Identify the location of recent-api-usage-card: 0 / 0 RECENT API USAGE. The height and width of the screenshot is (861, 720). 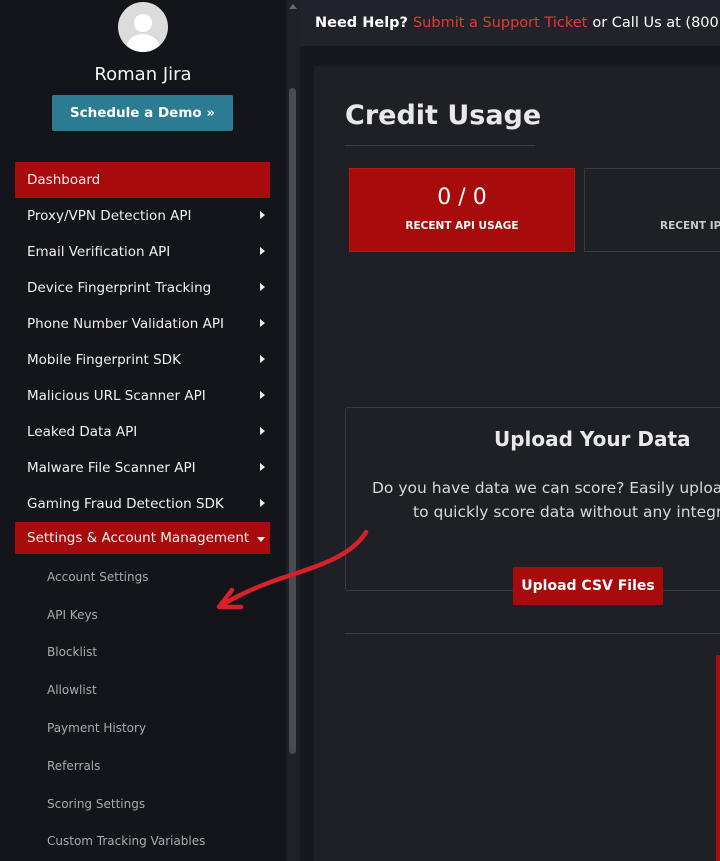
(462, 210).